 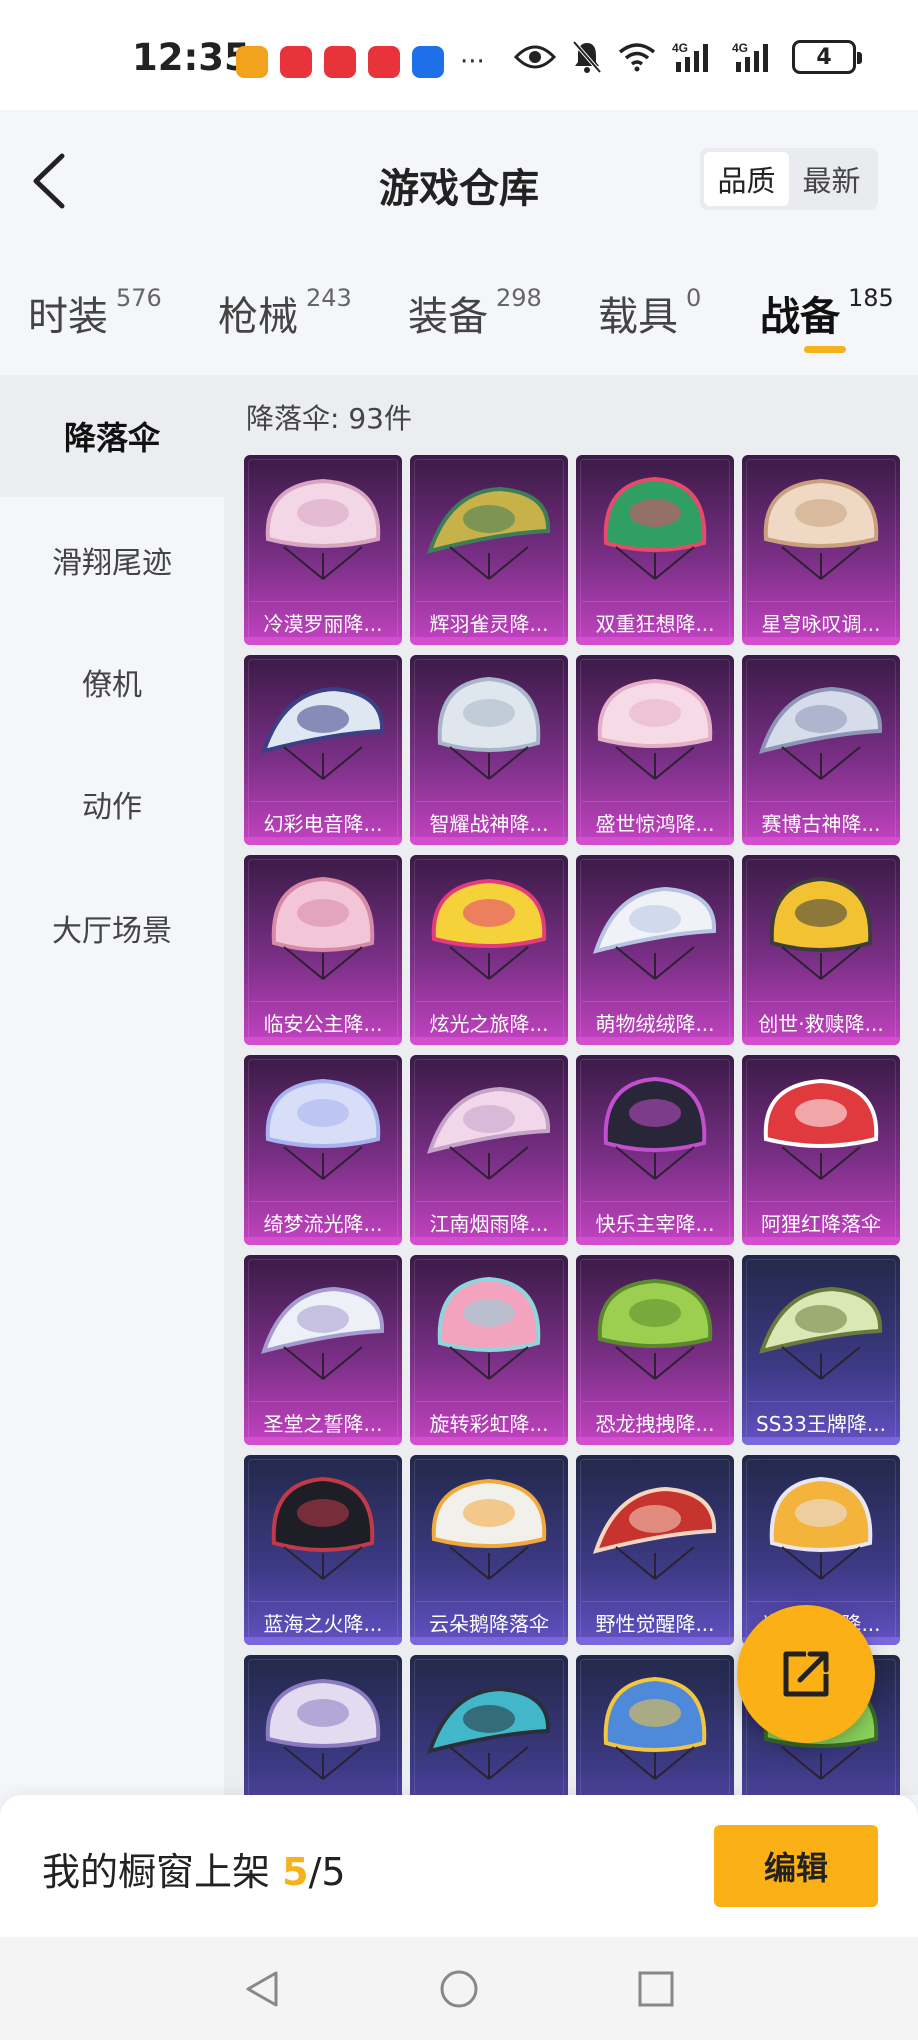 What do you see at coordinates (796, 1866) in the screenshot?
I see `edit-button: 编辑` at bounding box center [796, 1866].